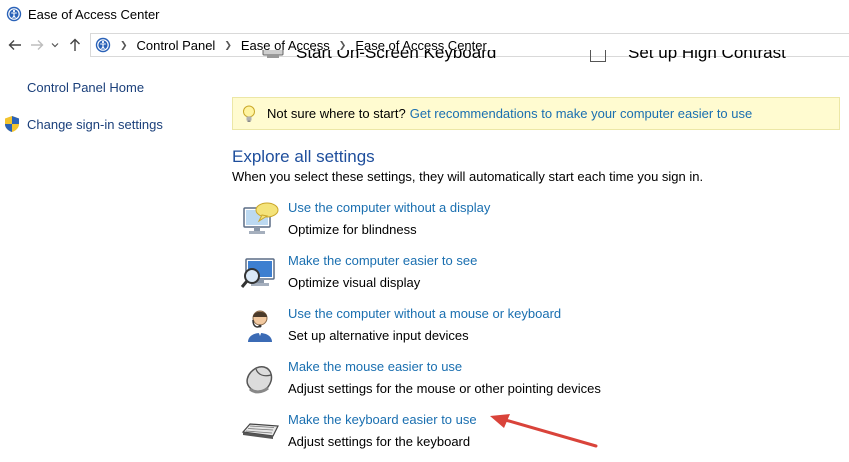  What do you see at coordinates (260, 326) in the screenshot?
I see `person-headset-icon` at bounding box center [260, 326].